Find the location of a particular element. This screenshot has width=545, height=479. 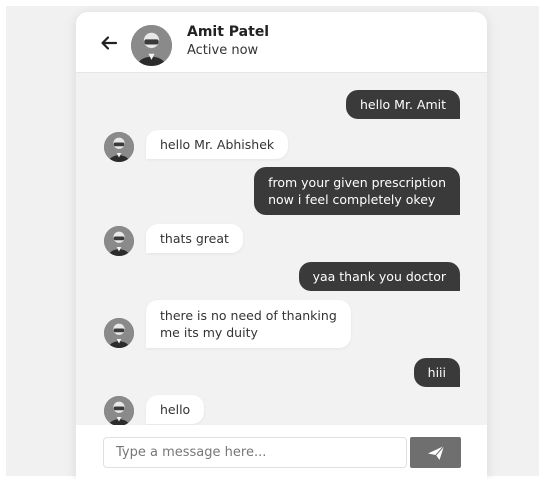

message-text-line: from your given prescription is located at coordinates (357, 182).